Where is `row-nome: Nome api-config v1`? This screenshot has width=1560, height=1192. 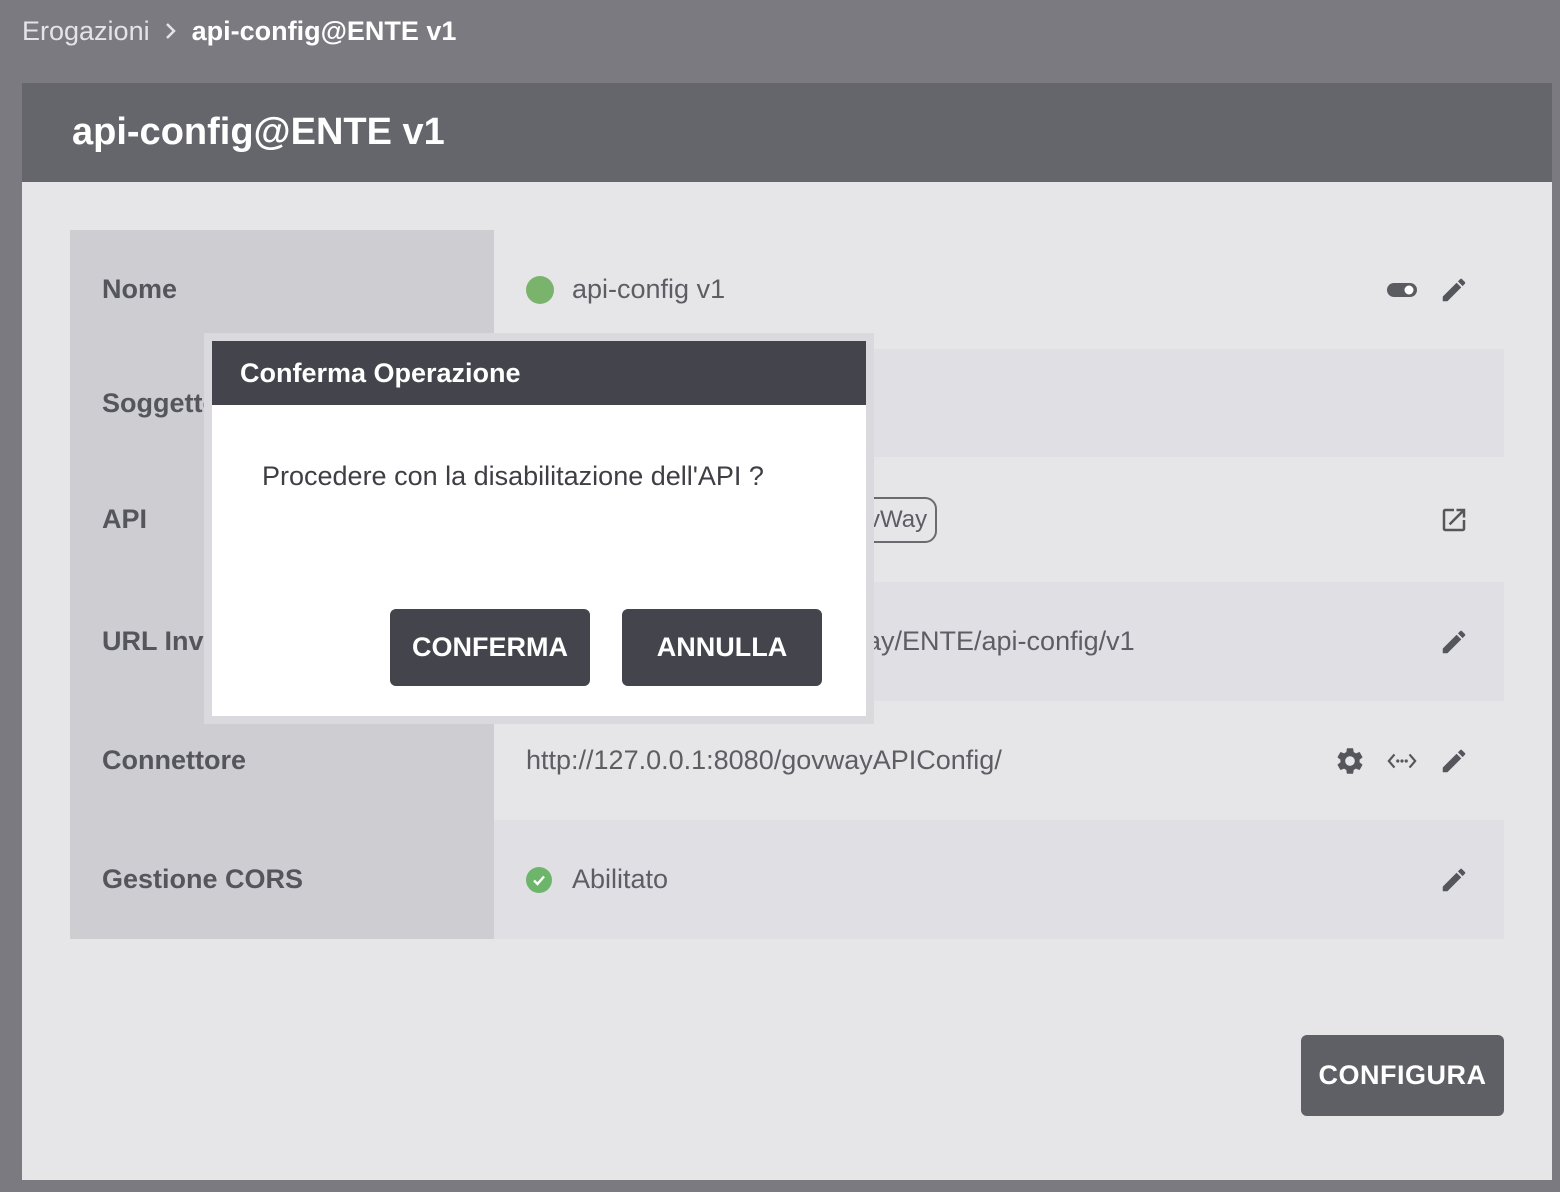
row-nome: Nome api-config v1 is located at coordinates (787, 289).